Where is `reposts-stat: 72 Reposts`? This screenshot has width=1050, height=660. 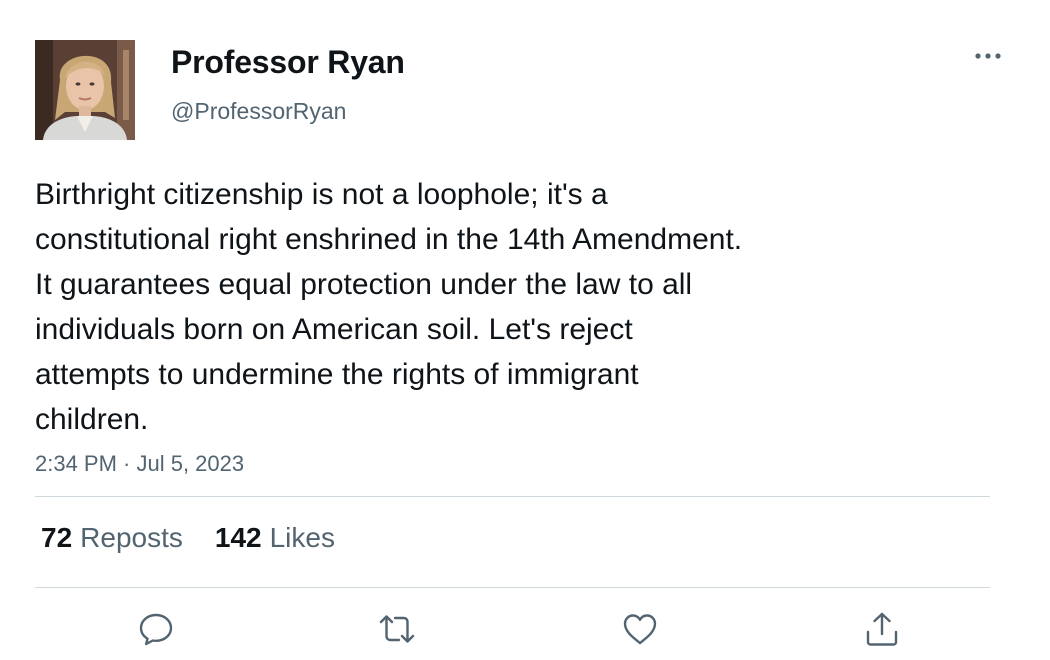
reposts-stat: 72 Reposts is located at coordinates (112, 538).